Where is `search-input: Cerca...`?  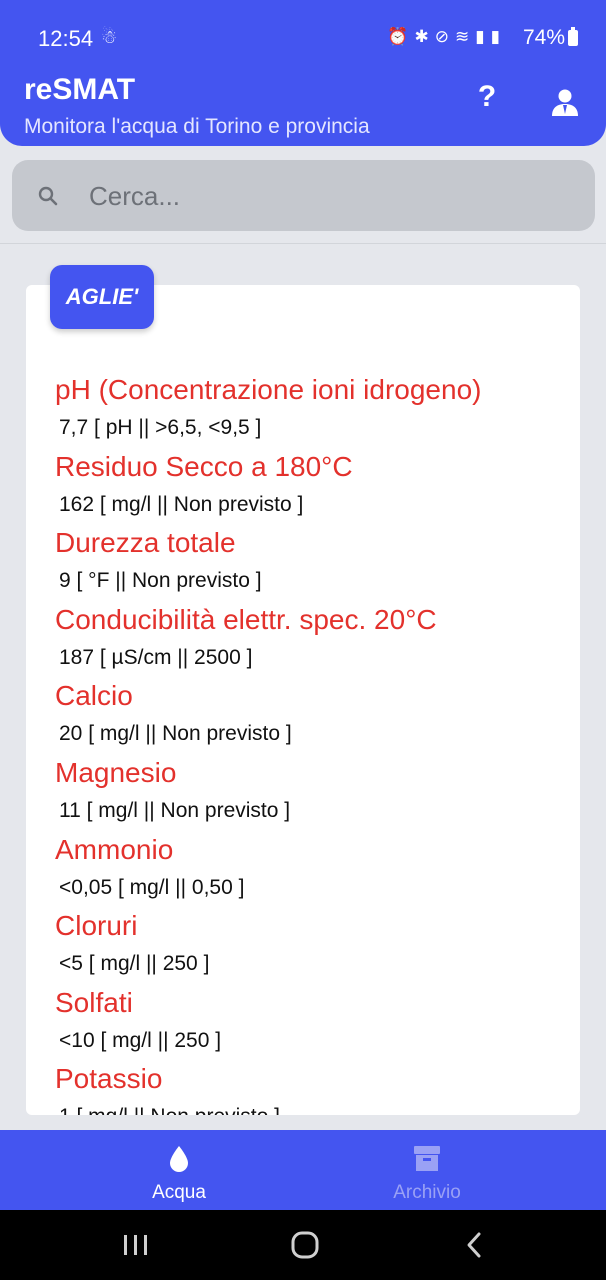
search-input: Cerca... is located at coordinates (134, 196).